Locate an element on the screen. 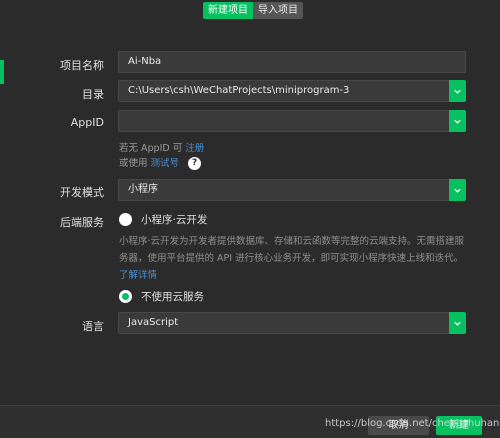 The height and width of the screenshot is (438, 500). project-name-label: 项目名称 is located at coordinates (82, 65).